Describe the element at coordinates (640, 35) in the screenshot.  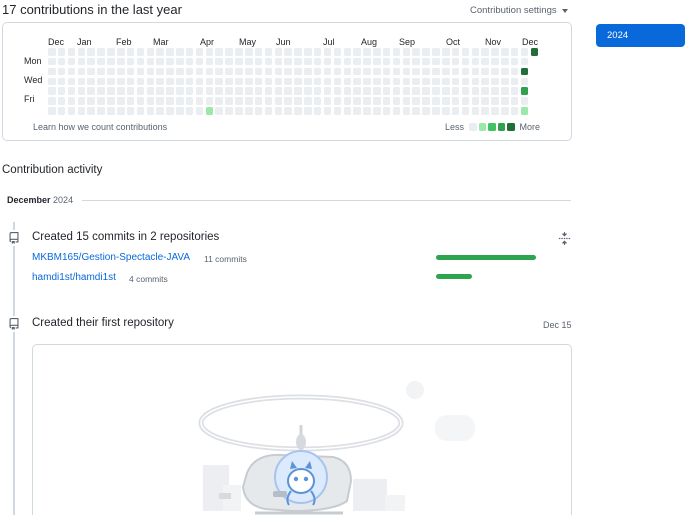
I see `year-button-selected: 2024` at that location.